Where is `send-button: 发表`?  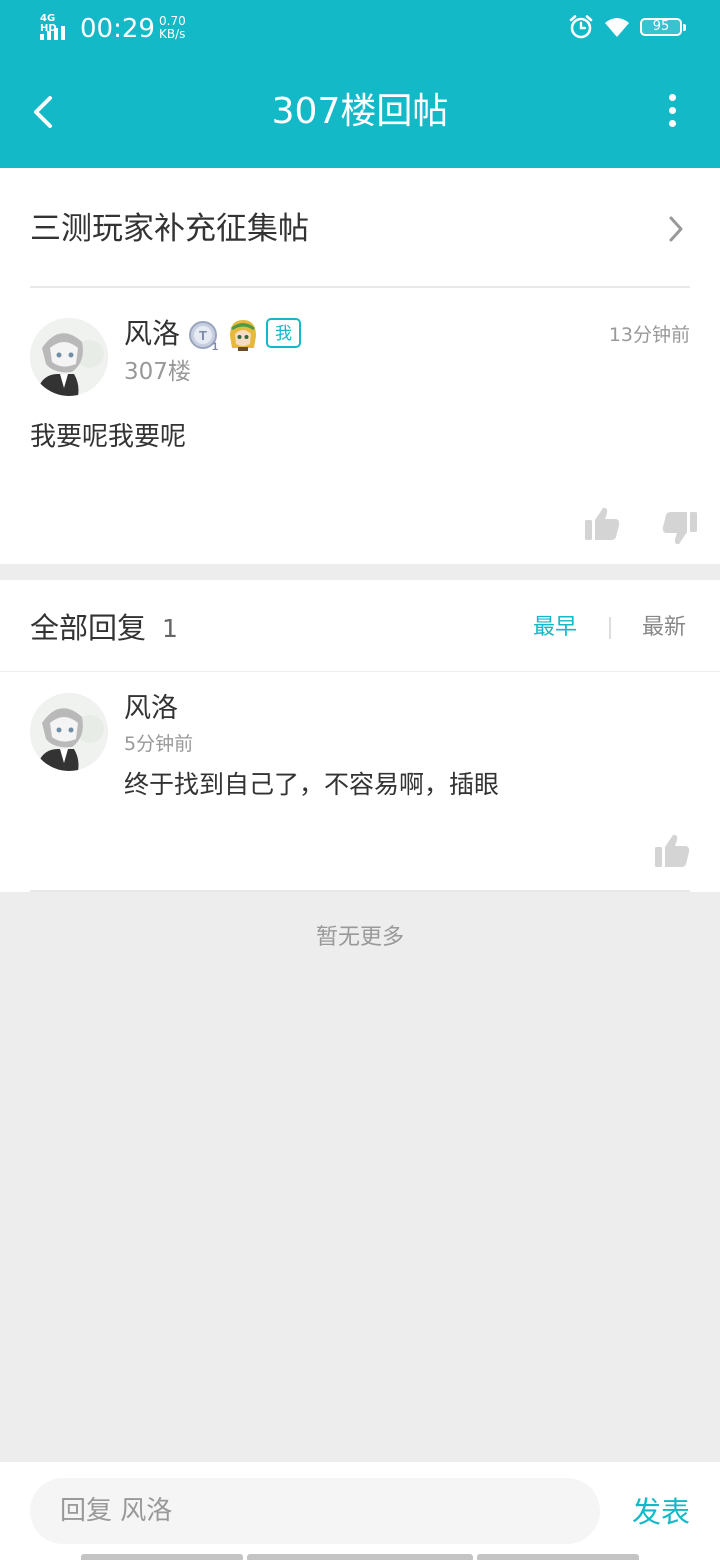
send-button: 发表 is located at coordinates (661, 1512).